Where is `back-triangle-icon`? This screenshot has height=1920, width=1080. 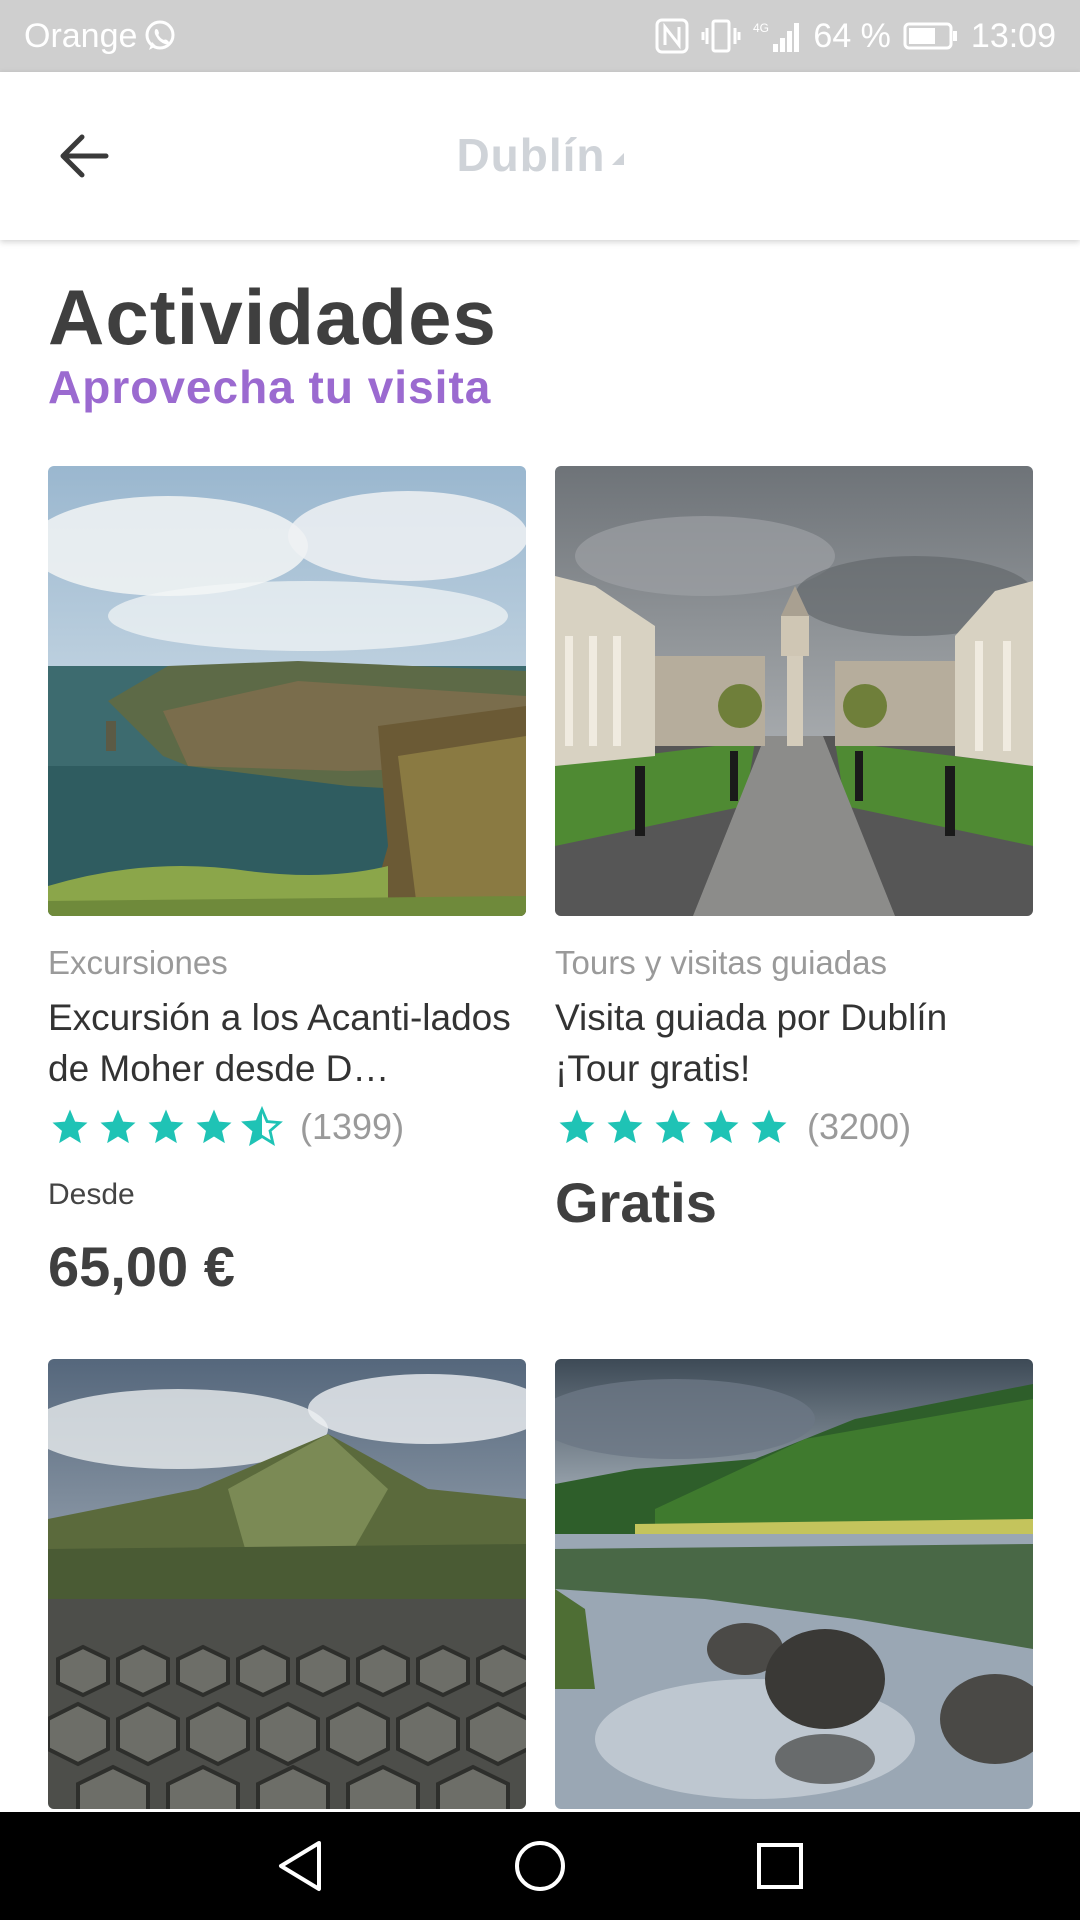 back-triangle-icon is located at coordinates (300, 1866).